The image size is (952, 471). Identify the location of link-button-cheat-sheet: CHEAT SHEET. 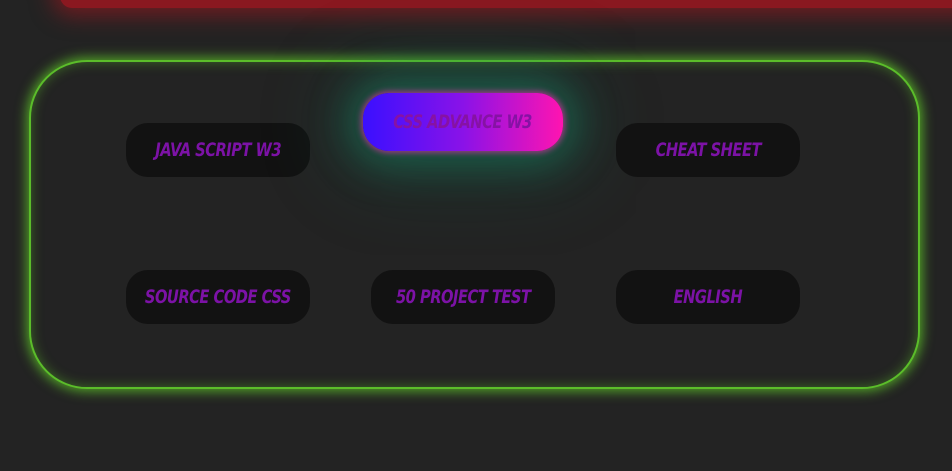
(708, 150).